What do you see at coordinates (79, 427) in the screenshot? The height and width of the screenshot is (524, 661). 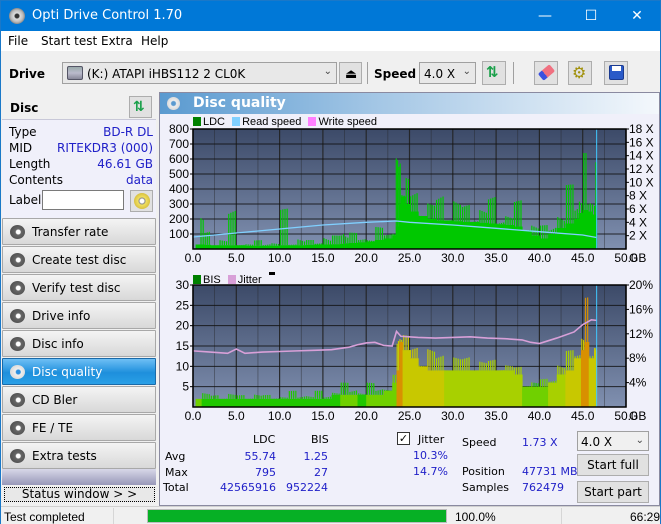 I see `nav-fe-te: FE / TE` at bounding box center [79, 427].